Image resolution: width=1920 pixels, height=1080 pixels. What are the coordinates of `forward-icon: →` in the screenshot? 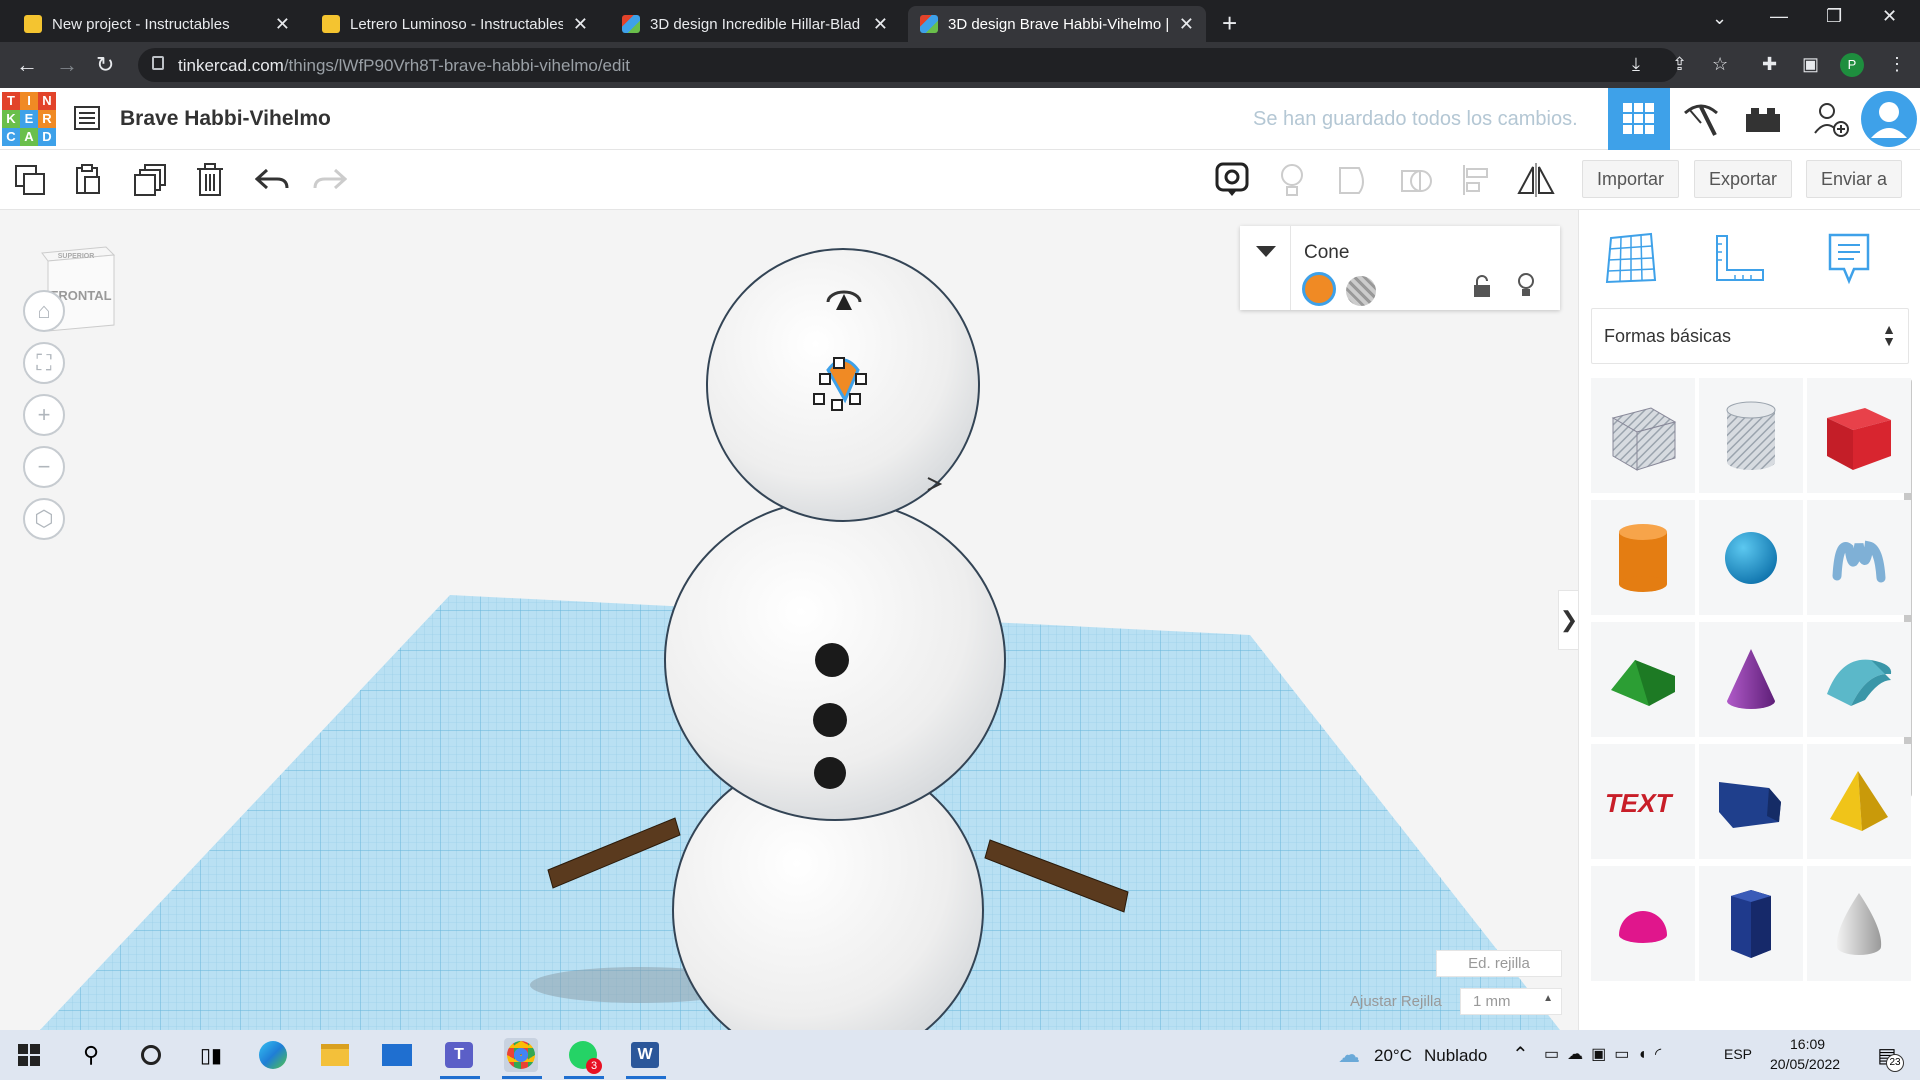 It's located at (67, 65).